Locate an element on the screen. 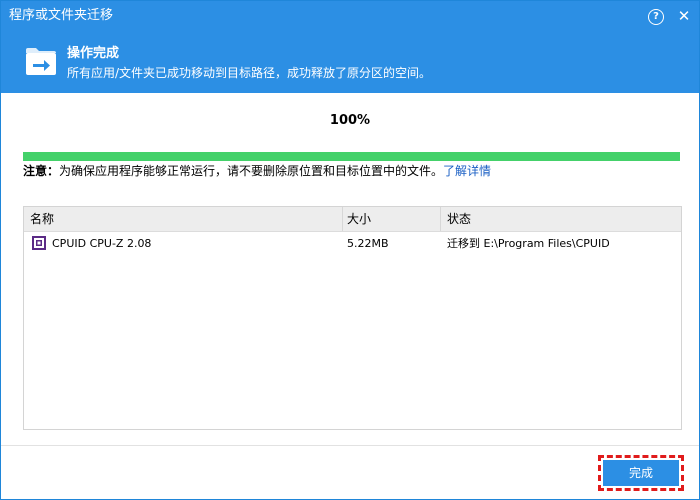 The width and height of the screenshot is (700, 500). folder-arrow-icon is located at coordinates (41, 61).